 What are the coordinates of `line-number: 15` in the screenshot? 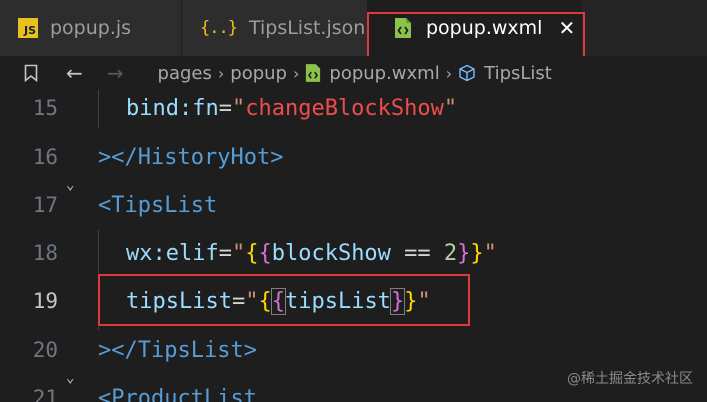 It's located at (45, 108).